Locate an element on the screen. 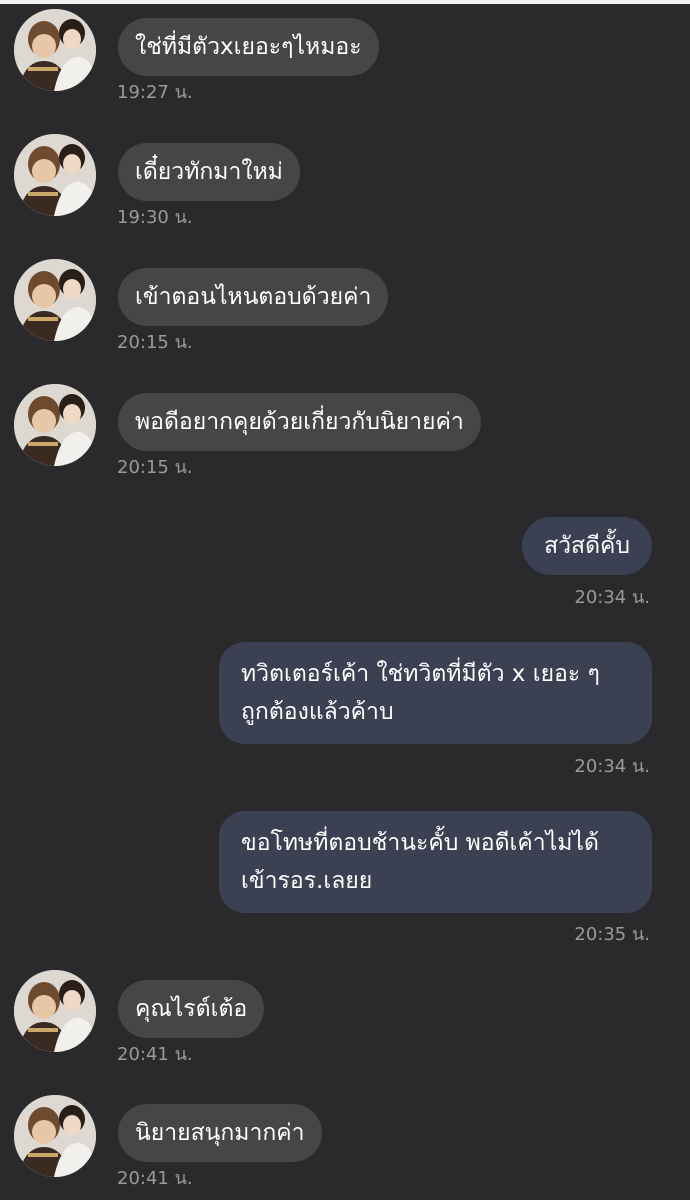 This screenshot has width=690, height=1200. message-timestamp: 20:35 น. is located at coordinates (612, 934).